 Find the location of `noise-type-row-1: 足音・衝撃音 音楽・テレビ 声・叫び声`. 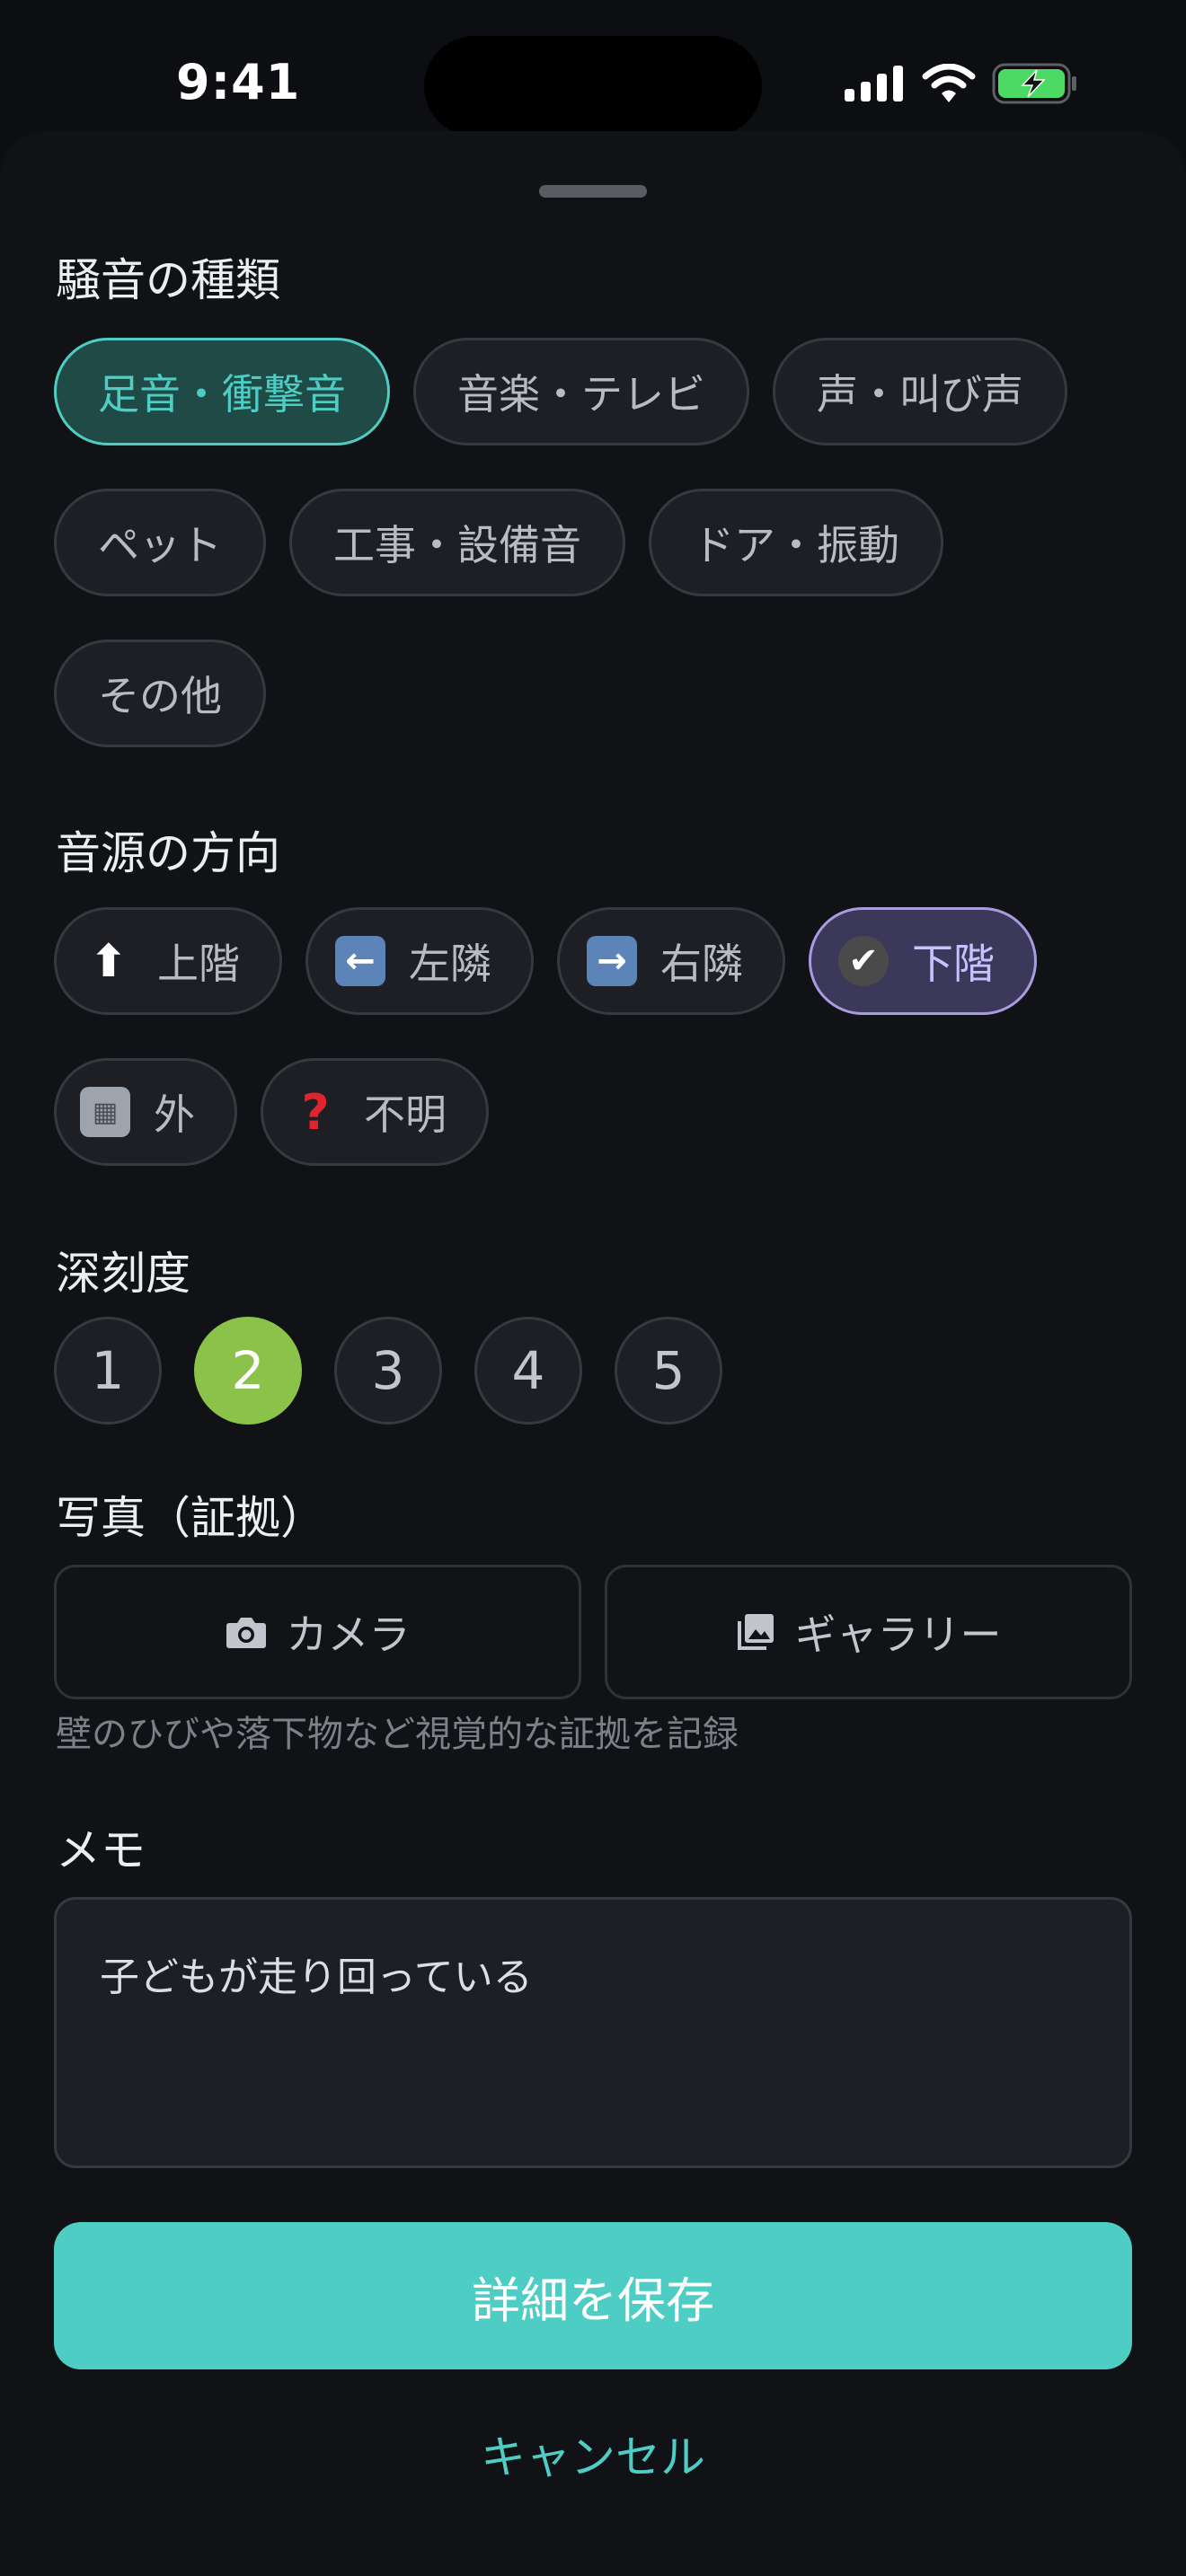

noise-type-row-1: 足音・衝撃音 音楽・テレビ 声・叫び声 is located at coordinates (560, 392).